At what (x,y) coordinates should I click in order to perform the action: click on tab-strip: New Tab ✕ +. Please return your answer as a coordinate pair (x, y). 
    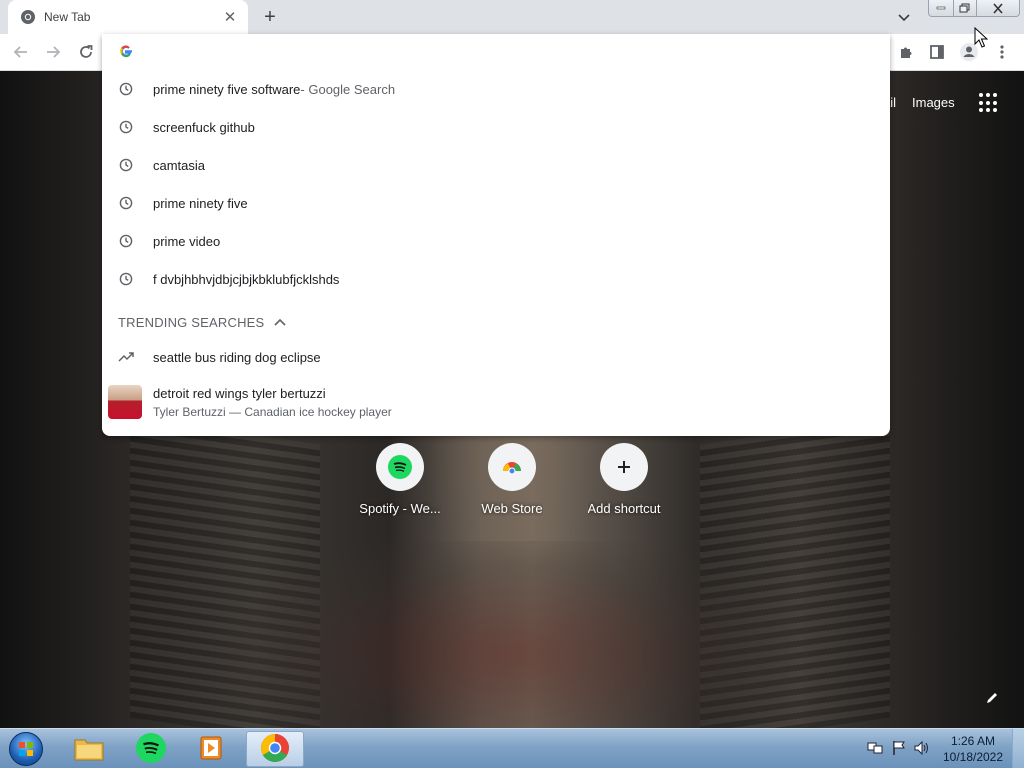
    Looking at the image, I should click on (512, 17).